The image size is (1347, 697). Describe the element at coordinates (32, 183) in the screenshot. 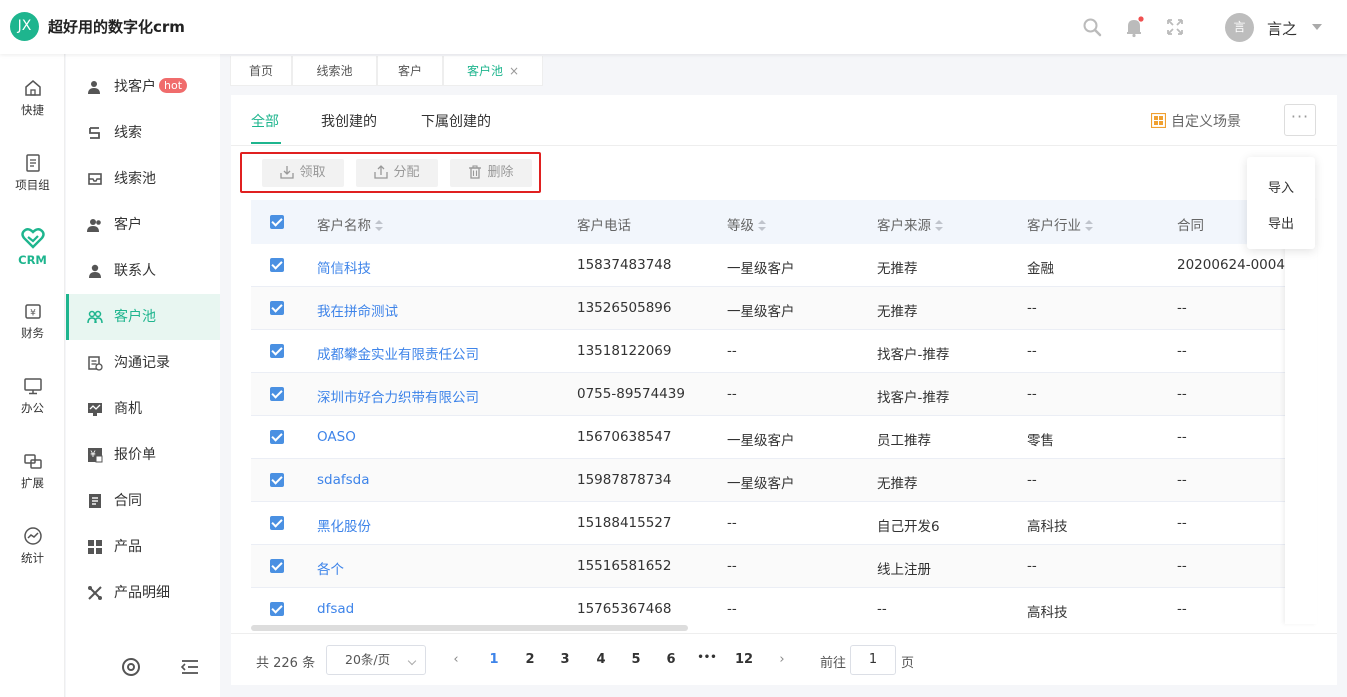

I see `rail-item-project: 项目组` at that location.